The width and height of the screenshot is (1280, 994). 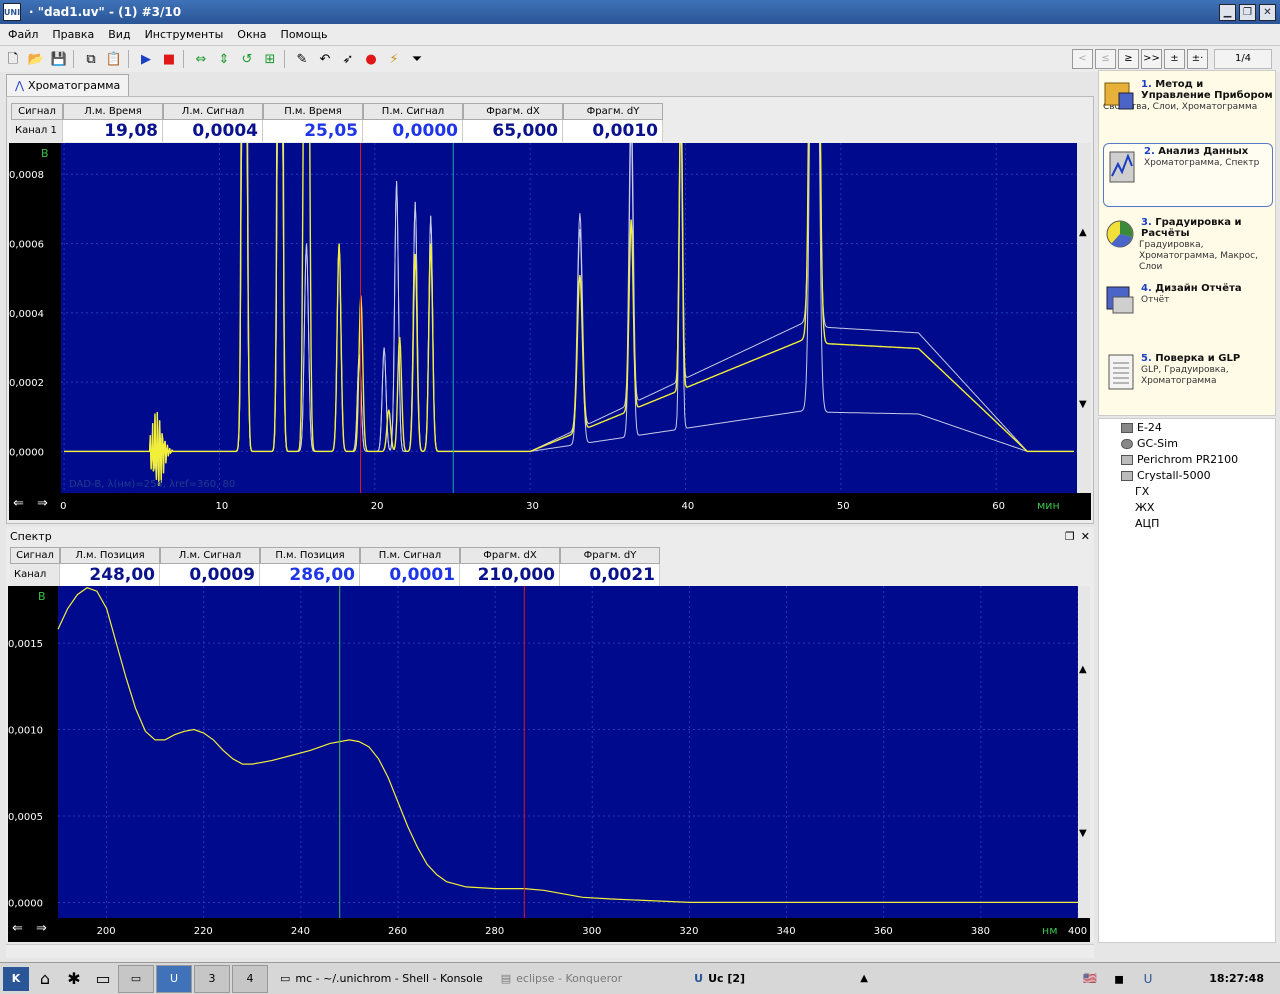 I want to click on tree-item: Perichrom PR2100, so click(x=1179, y=459).